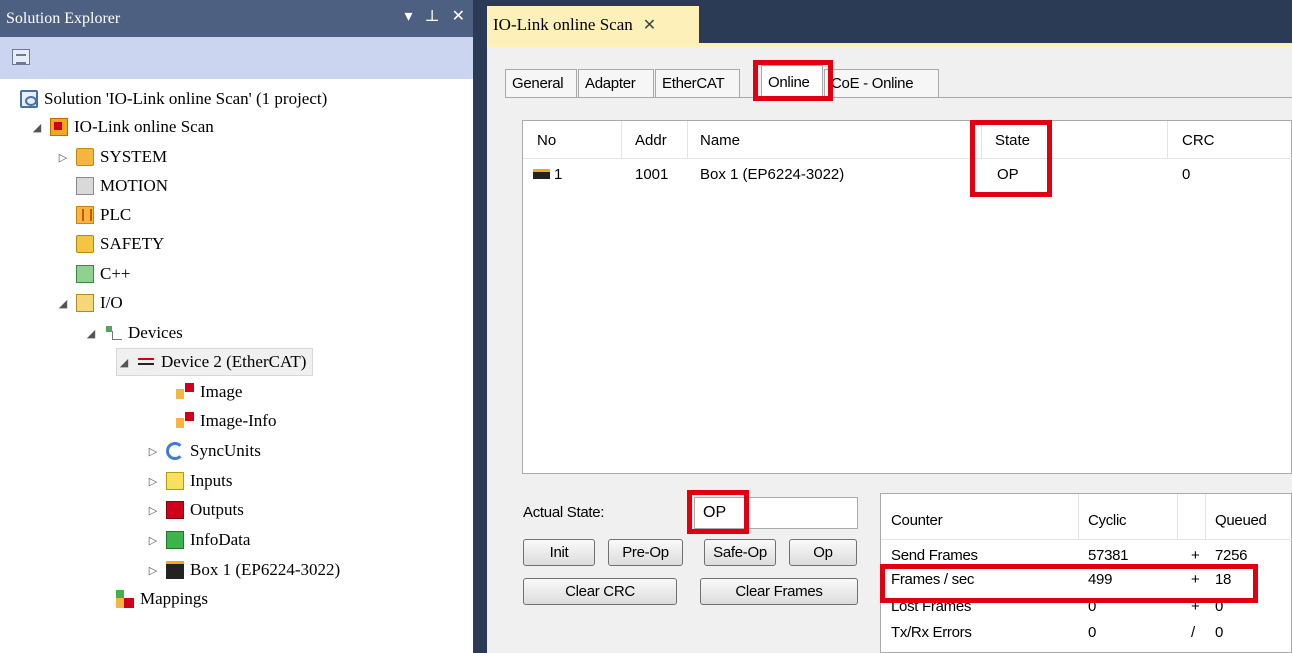  What do you see at coordinates (907, 140) in the screenshot?
I see `device-list-header: No Addr Name State CRC` at bounding box center [907, 140].